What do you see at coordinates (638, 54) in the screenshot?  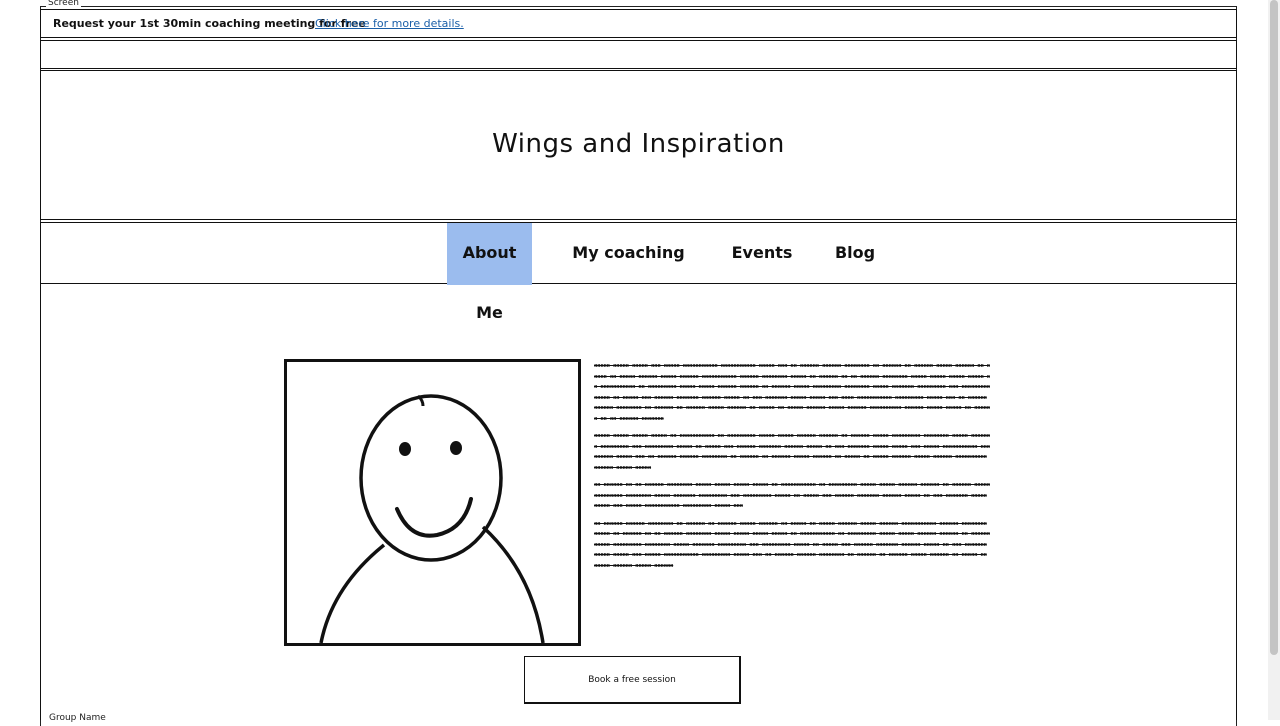 I see `empty-bar` at bounding box center [638, 54].